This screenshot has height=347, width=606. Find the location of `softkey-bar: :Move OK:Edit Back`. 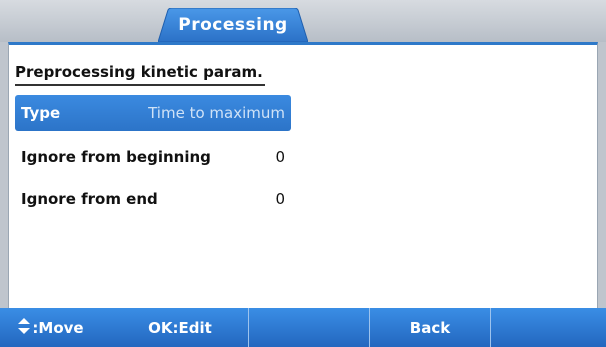

softkey-bar: :Move OK:Edit Back is located at coordinates (303, 327).